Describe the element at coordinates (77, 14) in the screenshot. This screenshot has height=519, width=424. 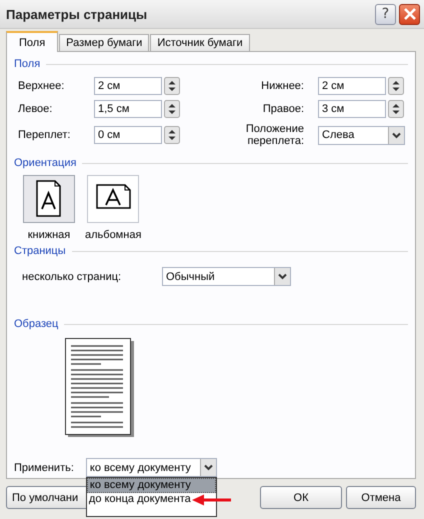
I see `window-title: Параметры страницы` at that location.